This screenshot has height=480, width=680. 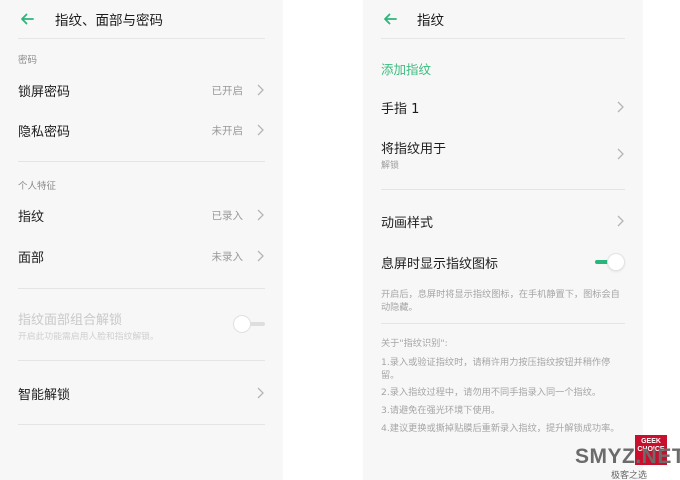 What do you see at coordinates (31, 258) in the screenshot?
I see `row-label: 面部` at bounding box center [31, 258].